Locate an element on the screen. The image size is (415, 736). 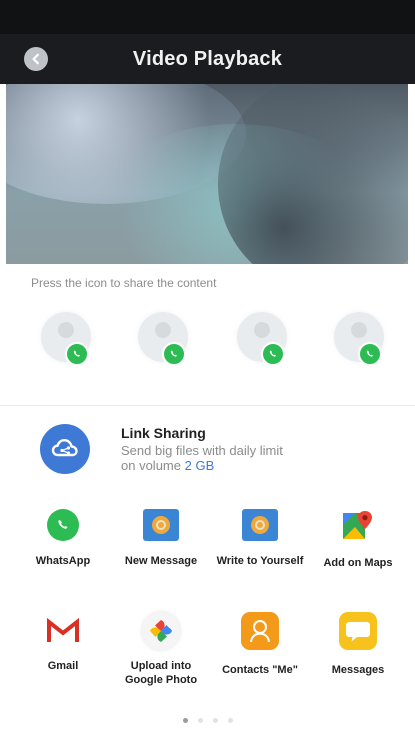
app-label-line2: Google Photo is located at coordinates (161, 680).